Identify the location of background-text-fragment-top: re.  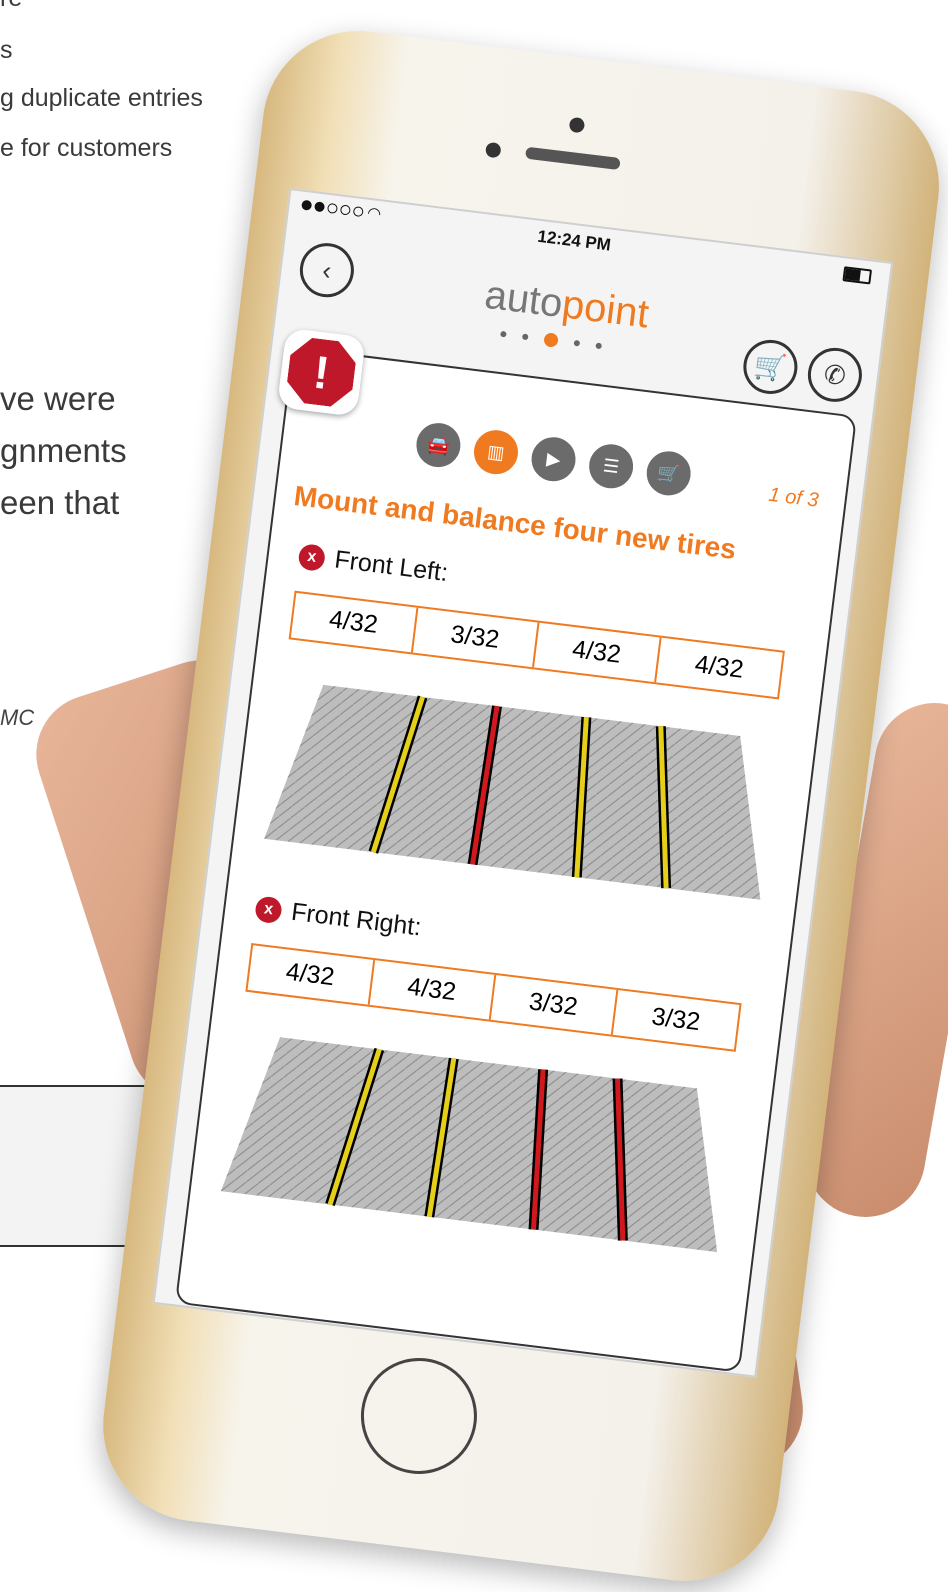
(11, 6).